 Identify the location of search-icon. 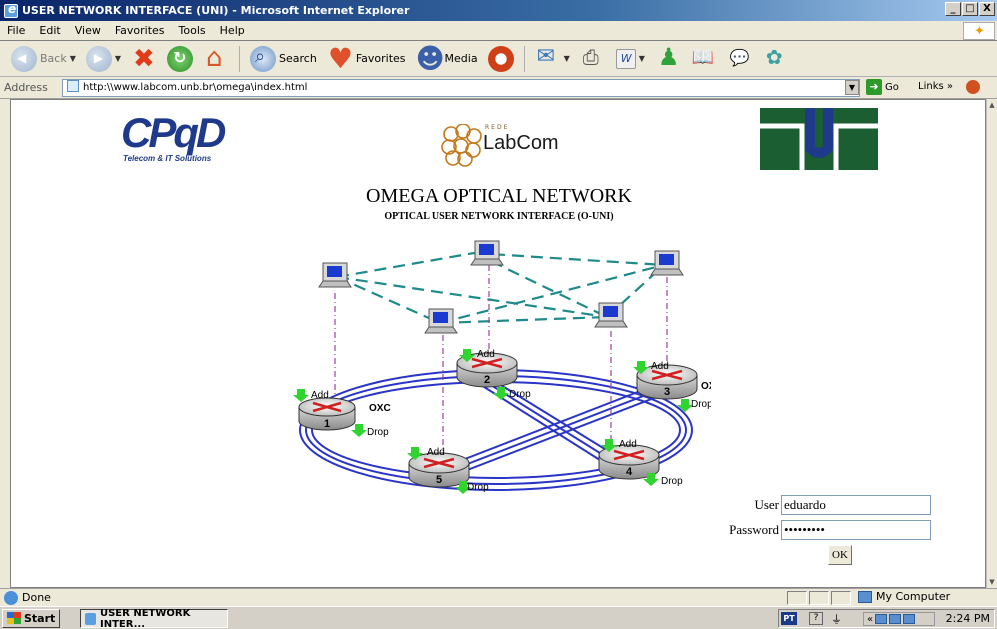
(263, 58).